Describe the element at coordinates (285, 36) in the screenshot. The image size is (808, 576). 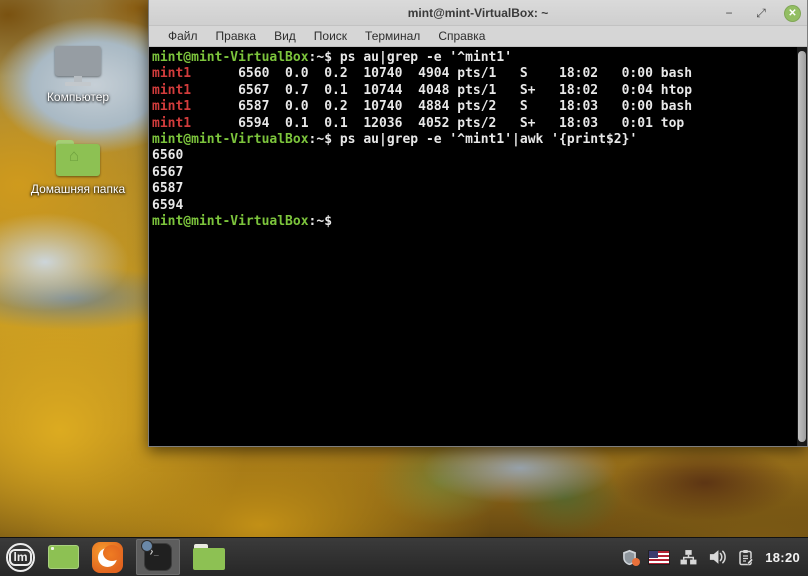
I see `menu-view: Вид` at that location.